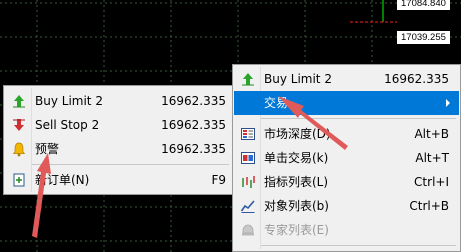 The height and width of the screenshot is (252, 461). I want to click on menu-item-label: 对象列表(b), so click(296, 206).